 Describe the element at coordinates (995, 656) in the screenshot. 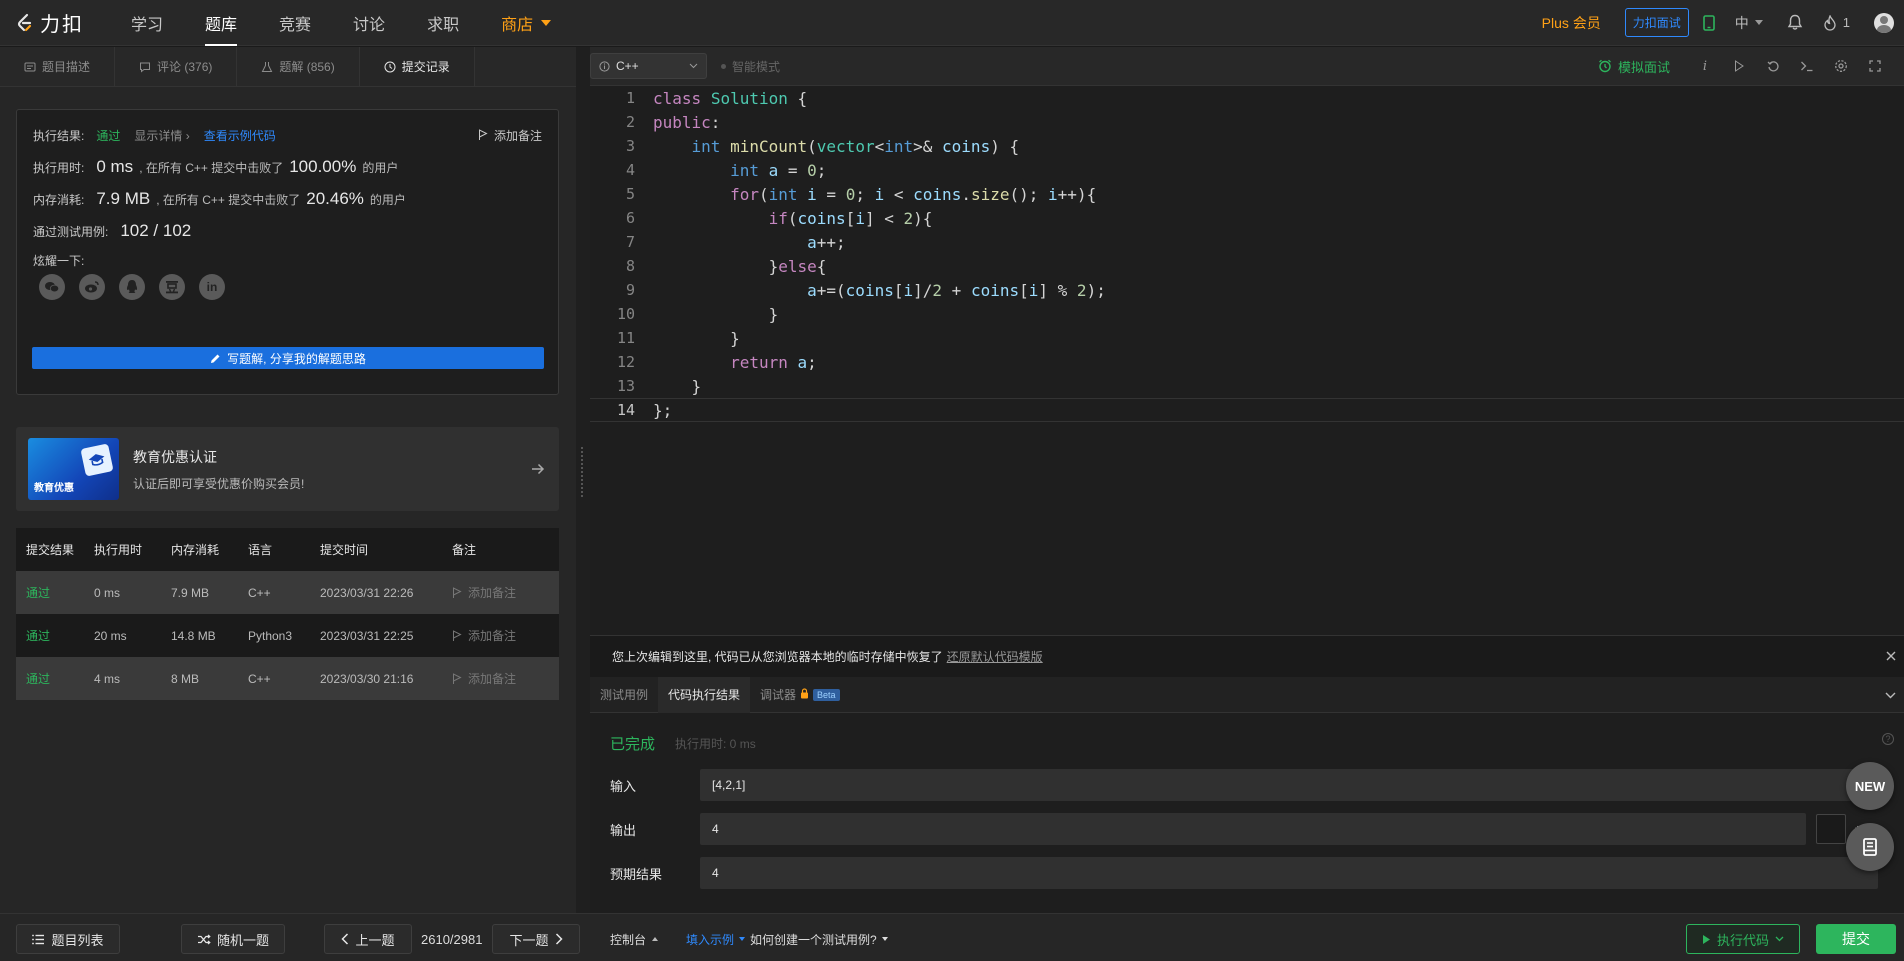

I see `restore-default-link: 还原默认代码模版` at that location.